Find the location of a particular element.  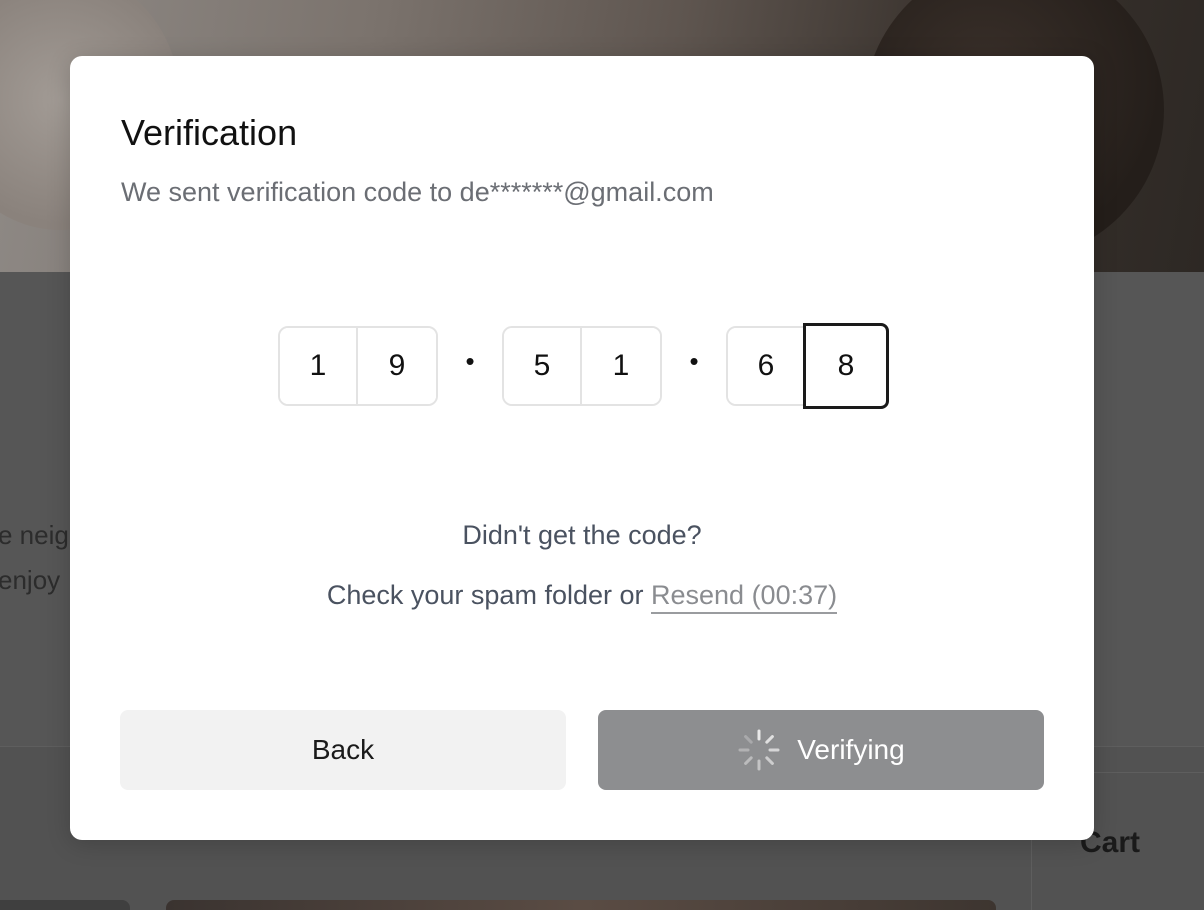

background-text-line: enjoy is located at coordinates (30, 580).